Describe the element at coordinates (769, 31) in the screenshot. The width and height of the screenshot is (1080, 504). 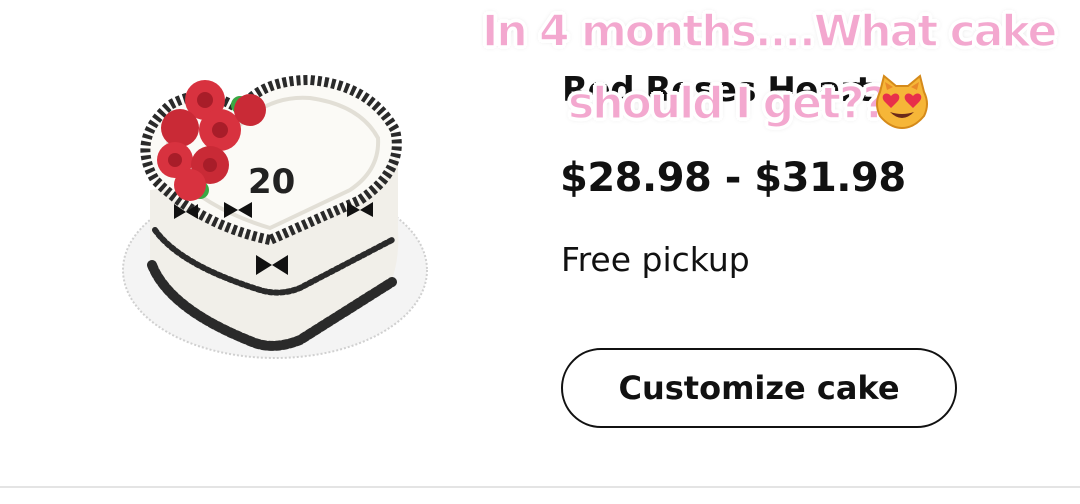
I see `caption-line-1: In 4 months....What cake` at that location.